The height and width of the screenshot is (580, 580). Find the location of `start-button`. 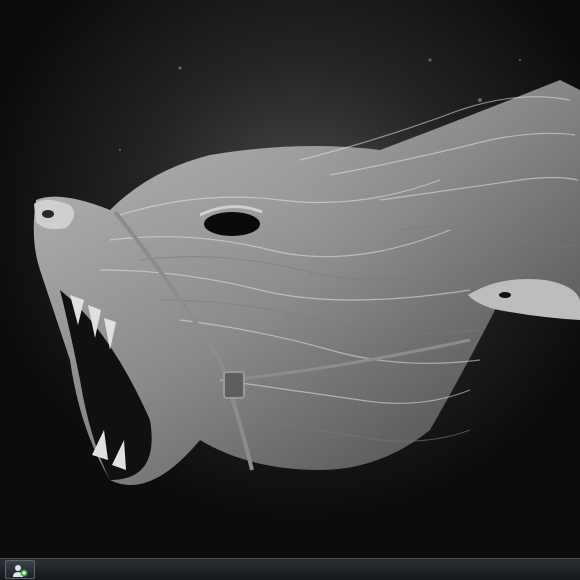

start-button is located at coordinates (20, 569).